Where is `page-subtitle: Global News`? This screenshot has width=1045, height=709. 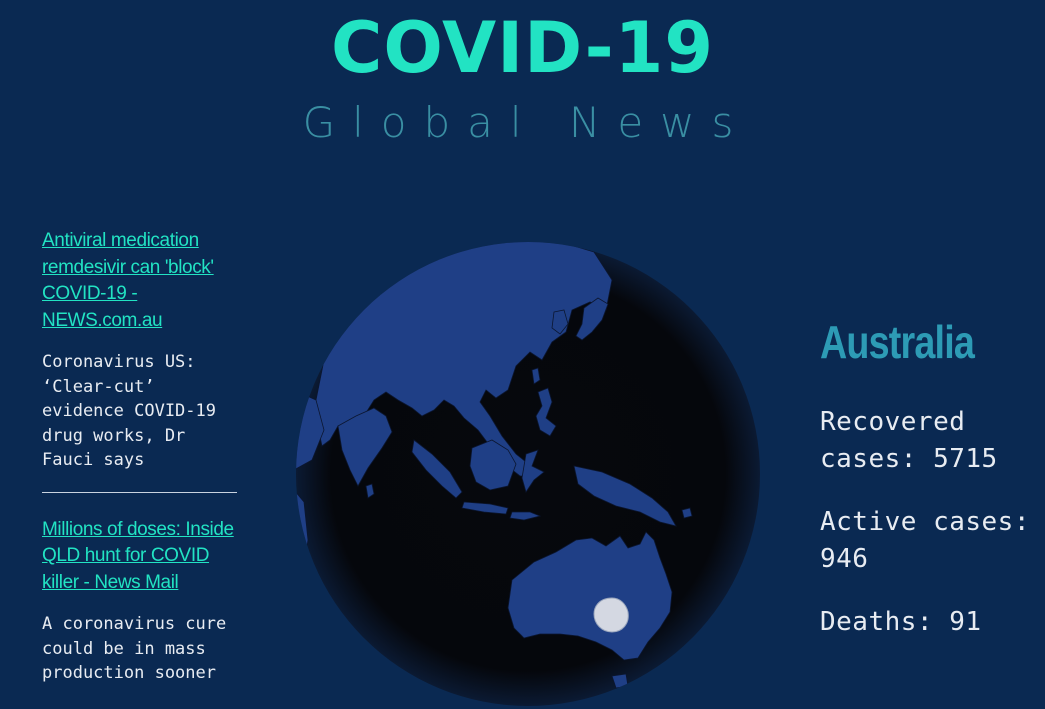 page-subtitle: Global News is located at coordinates (526, 122).